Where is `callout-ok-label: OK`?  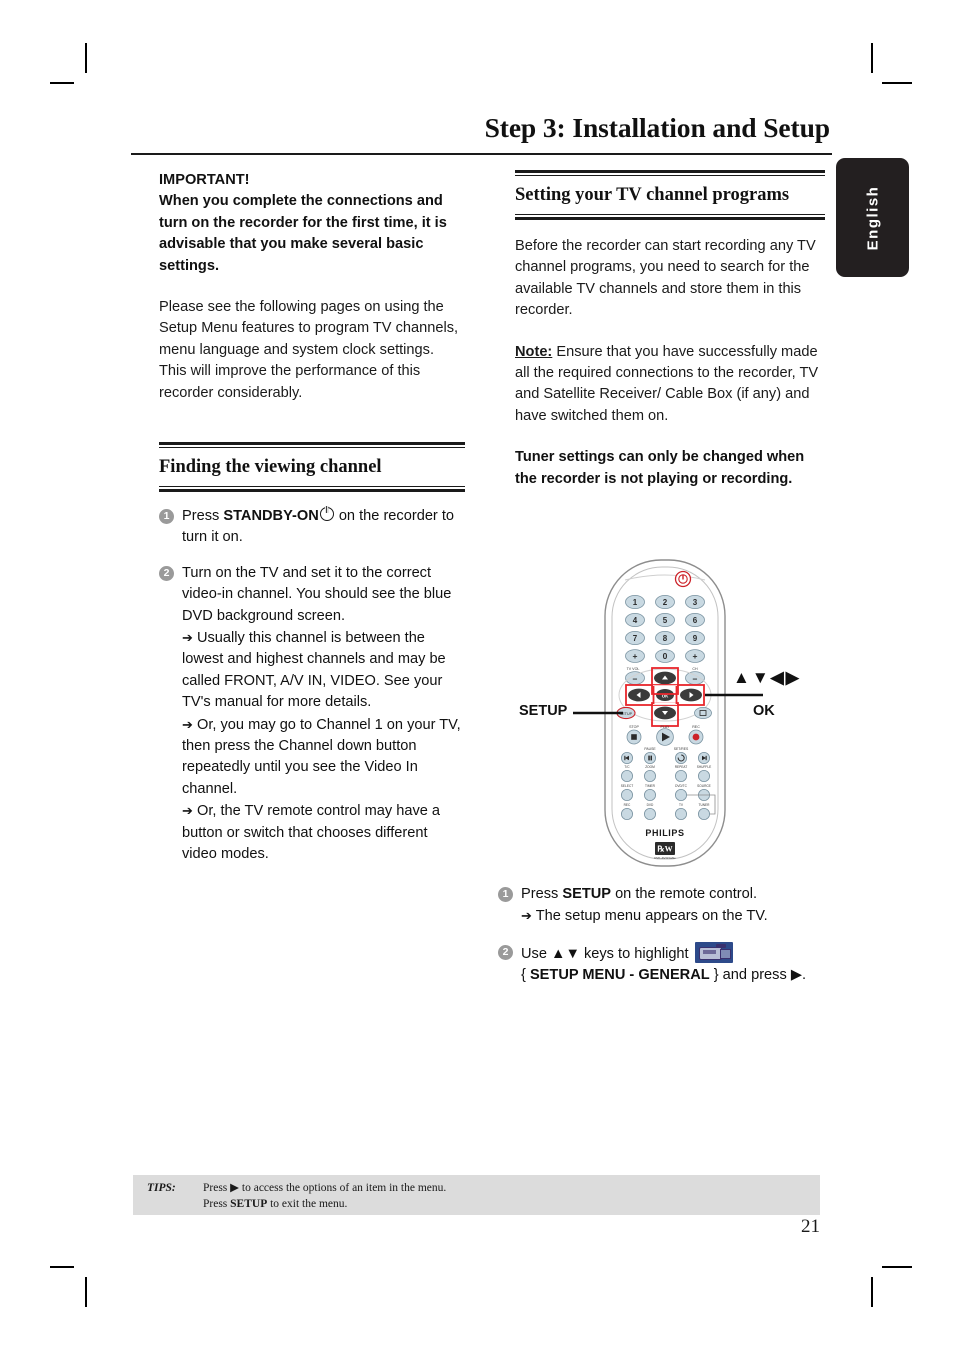 callout-ok-label: OK is located at coordinates (764, 711).